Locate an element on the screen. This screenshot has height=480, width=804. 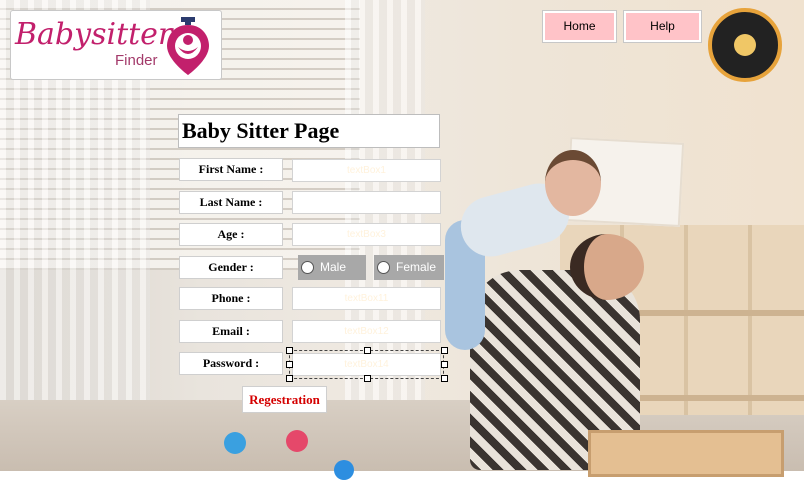
page-title: Baby Sitter Page is located at coordinates (309, 131).